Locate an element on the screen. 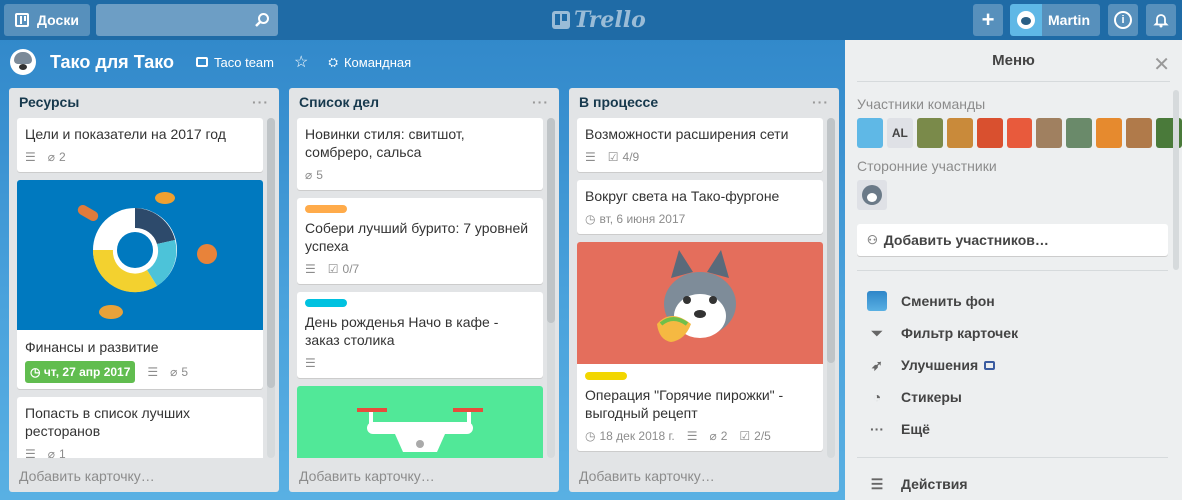  background-swatch-icon is located at coordinates (877, 301).